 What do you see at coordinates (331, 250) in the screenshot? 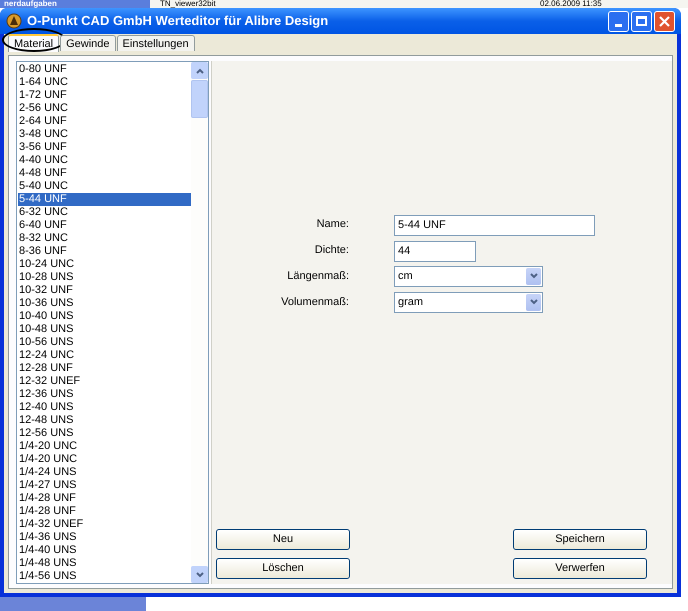
I see `field-label: Dichte:` at bounding box center [331, 250].